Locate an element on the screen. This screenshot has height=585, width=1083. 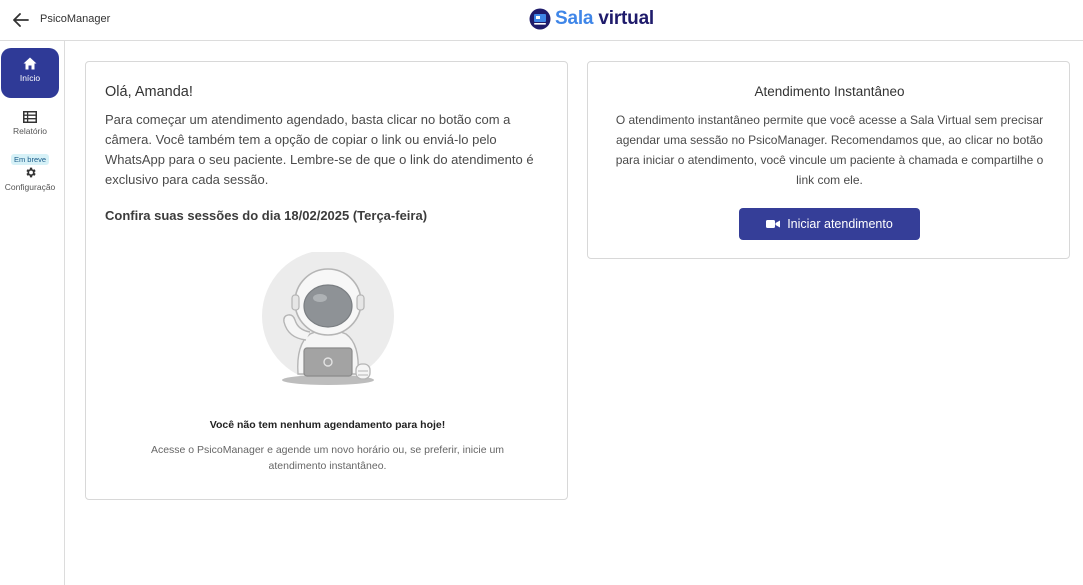
sala-virtual-logo-icon is located at coordinates (540, 19).